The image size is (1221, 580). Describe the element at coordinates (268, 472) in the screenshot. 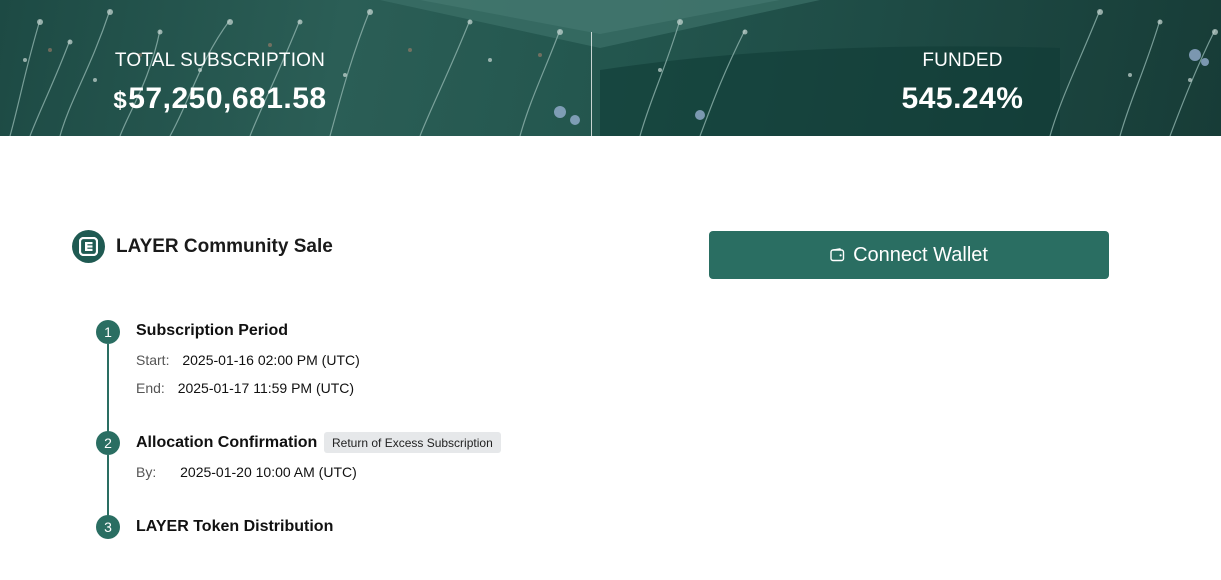

I see `by-value: 2025-01-20 10:00 AM (UTC)` at that location.